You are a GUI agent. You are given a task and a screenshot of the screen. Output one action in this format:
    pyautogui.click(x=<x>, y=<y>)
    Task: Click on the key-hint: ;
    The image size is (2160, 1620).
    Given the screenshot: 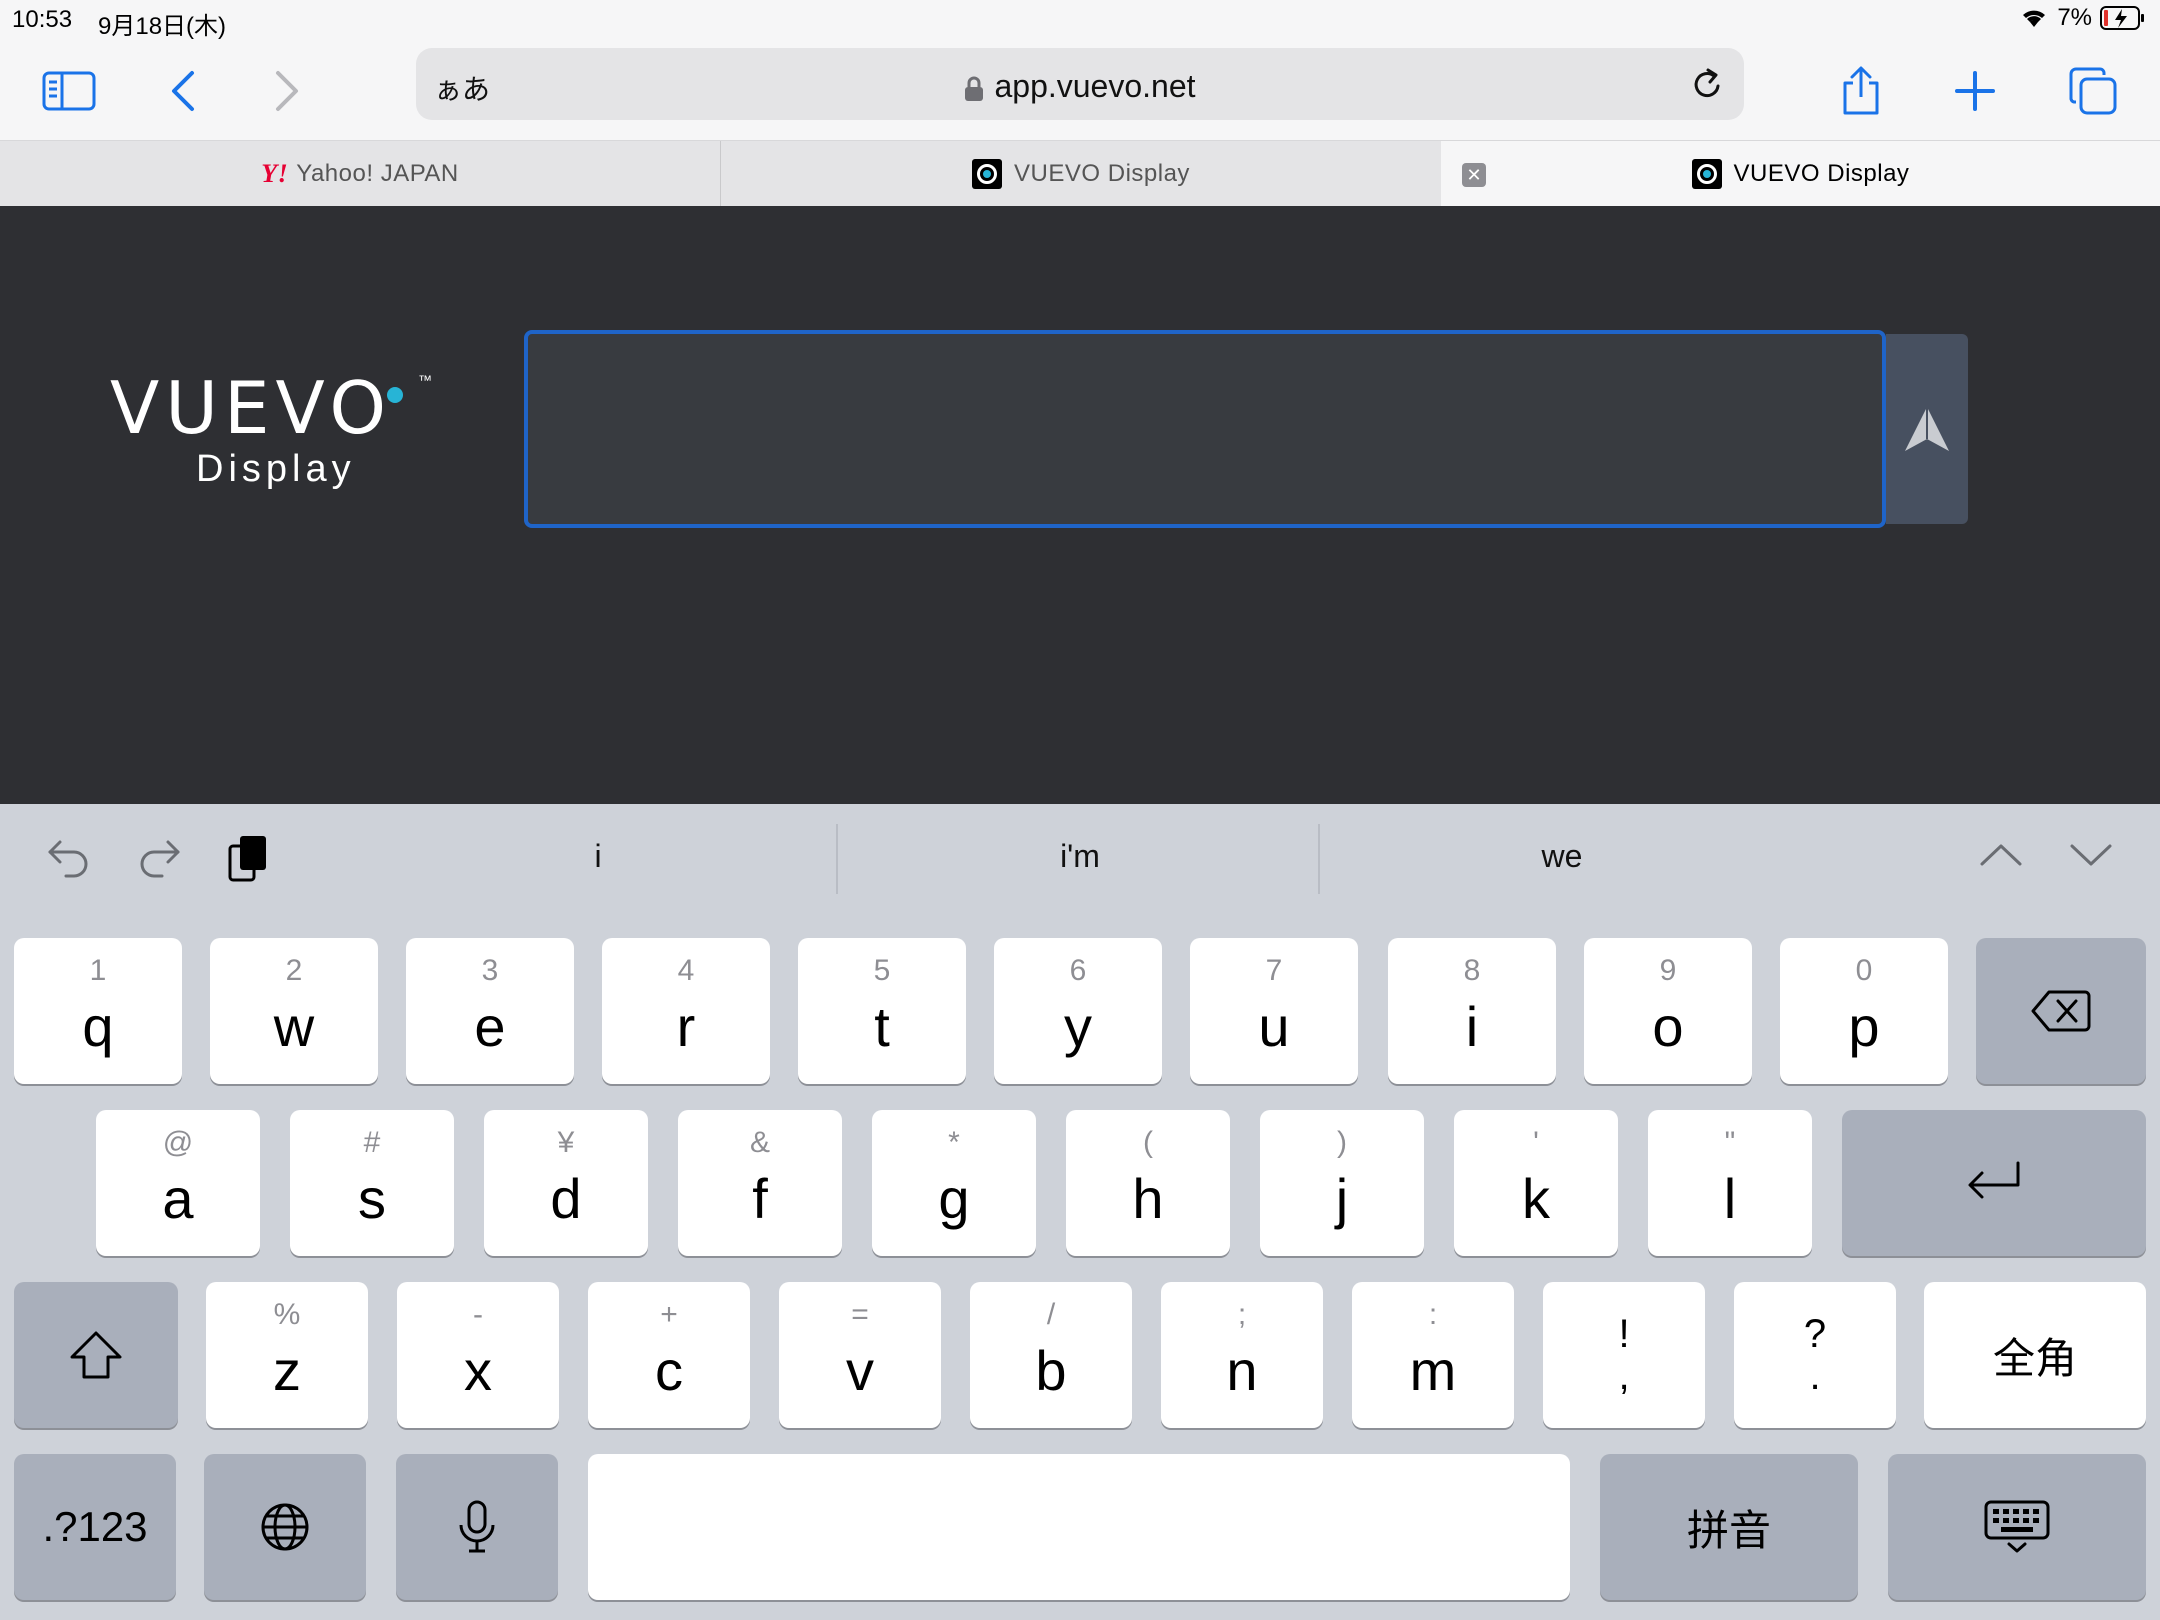 What is the action you would take?
    pyautogui.click(x=1242, y=1314)
    